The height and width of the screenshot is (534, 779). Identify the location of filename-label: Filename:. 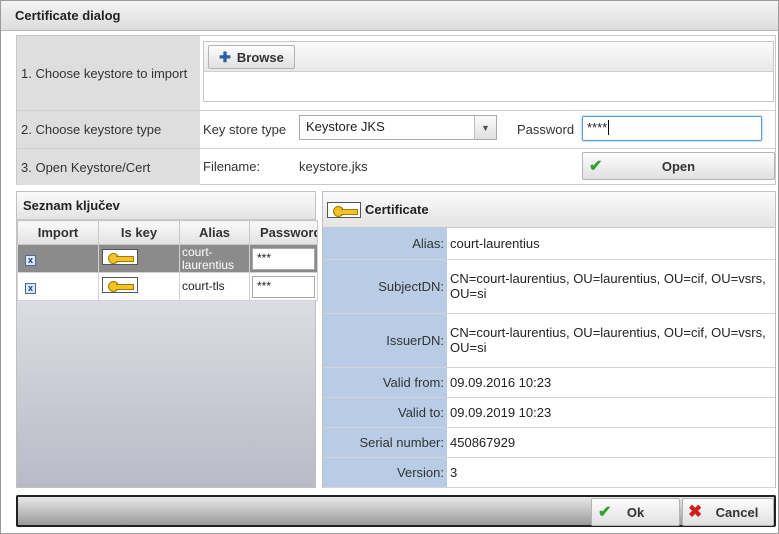
(232, 166).